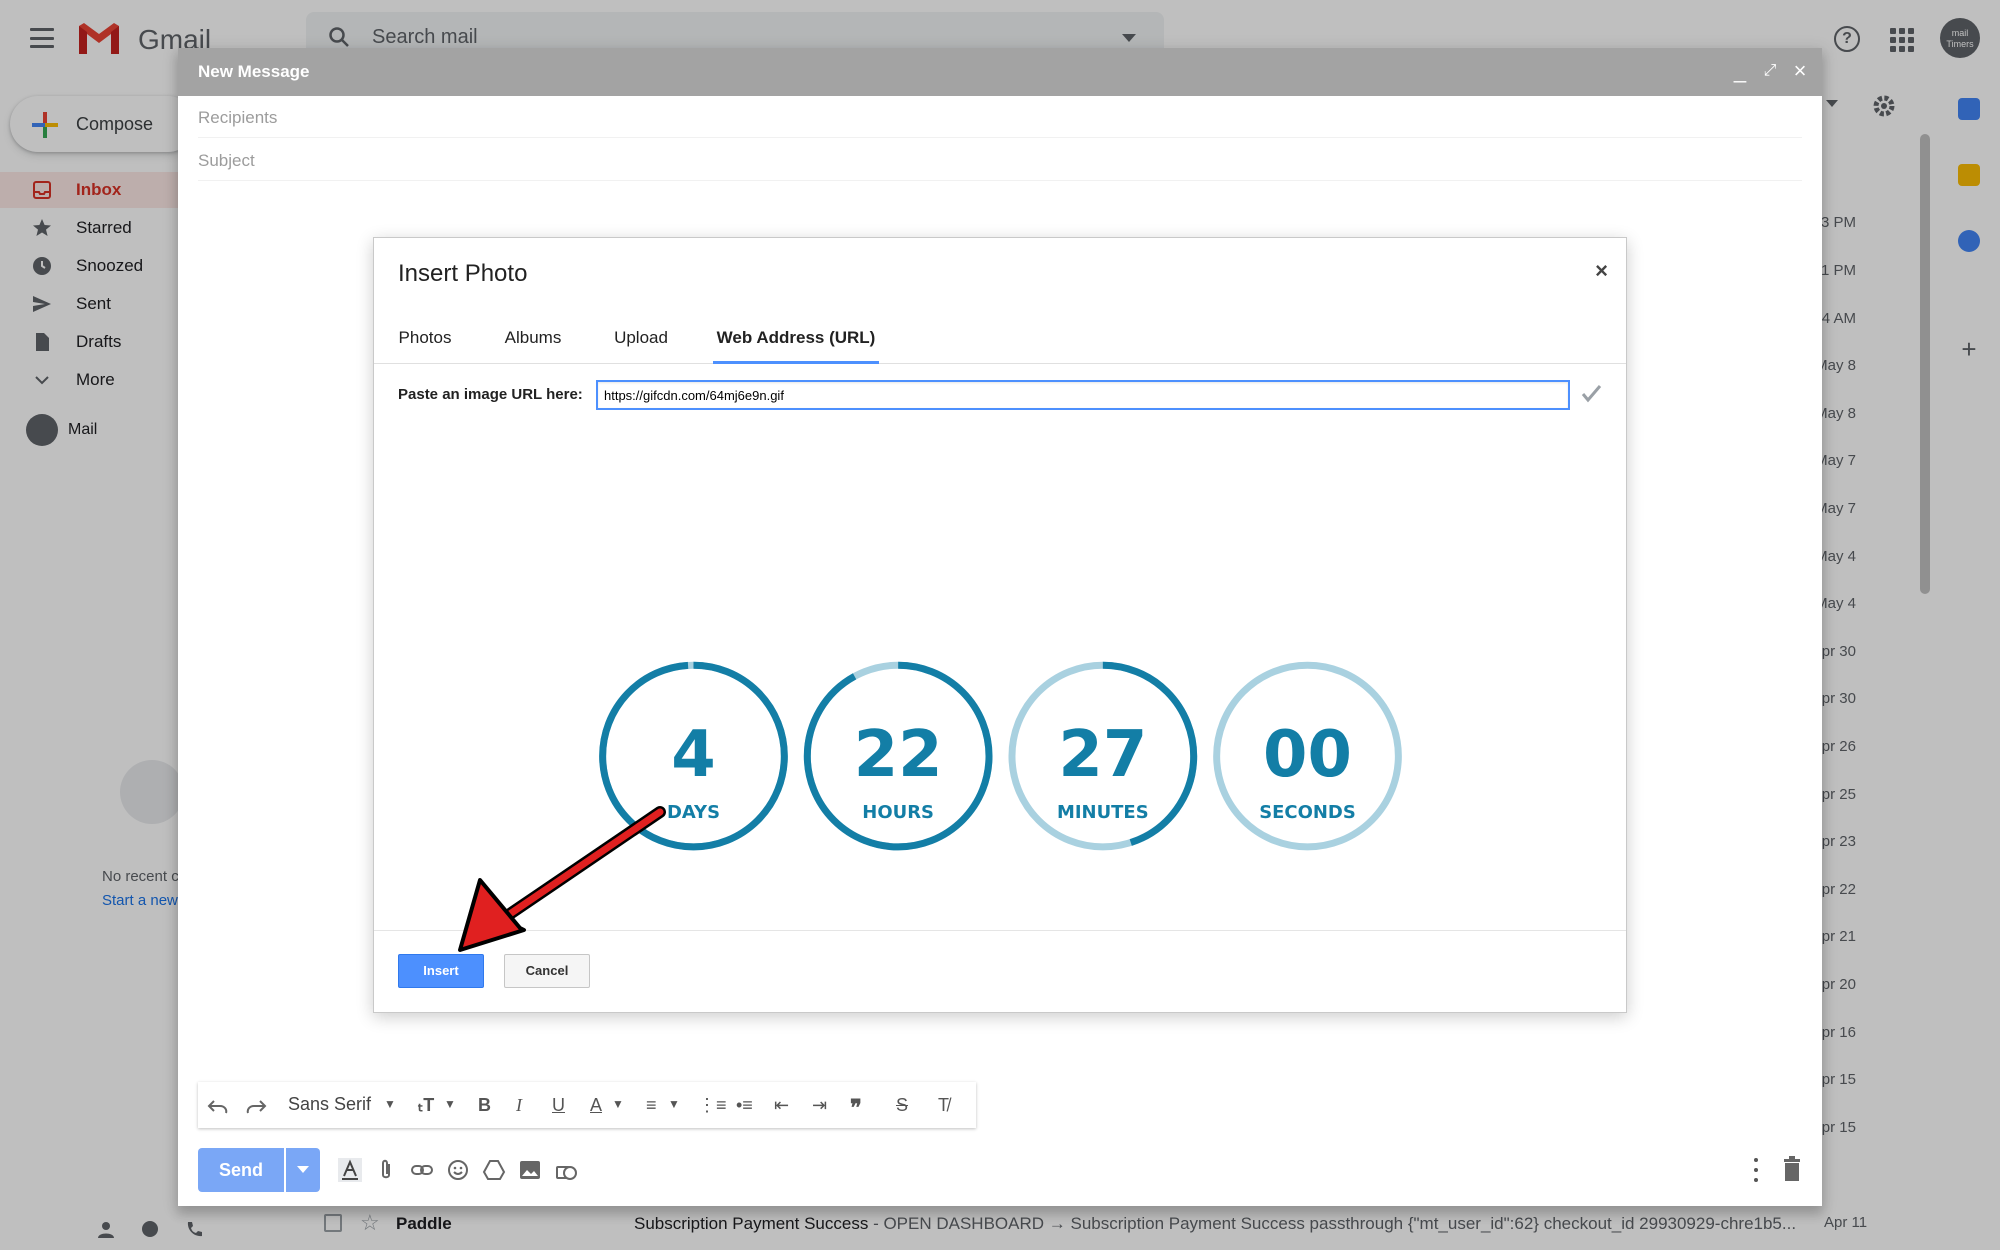 The image size is (2000, 1250). Describe the element at coordinates (329, 1104) in the screenshot. I see `font-family-select: Sans Serif` at that location.